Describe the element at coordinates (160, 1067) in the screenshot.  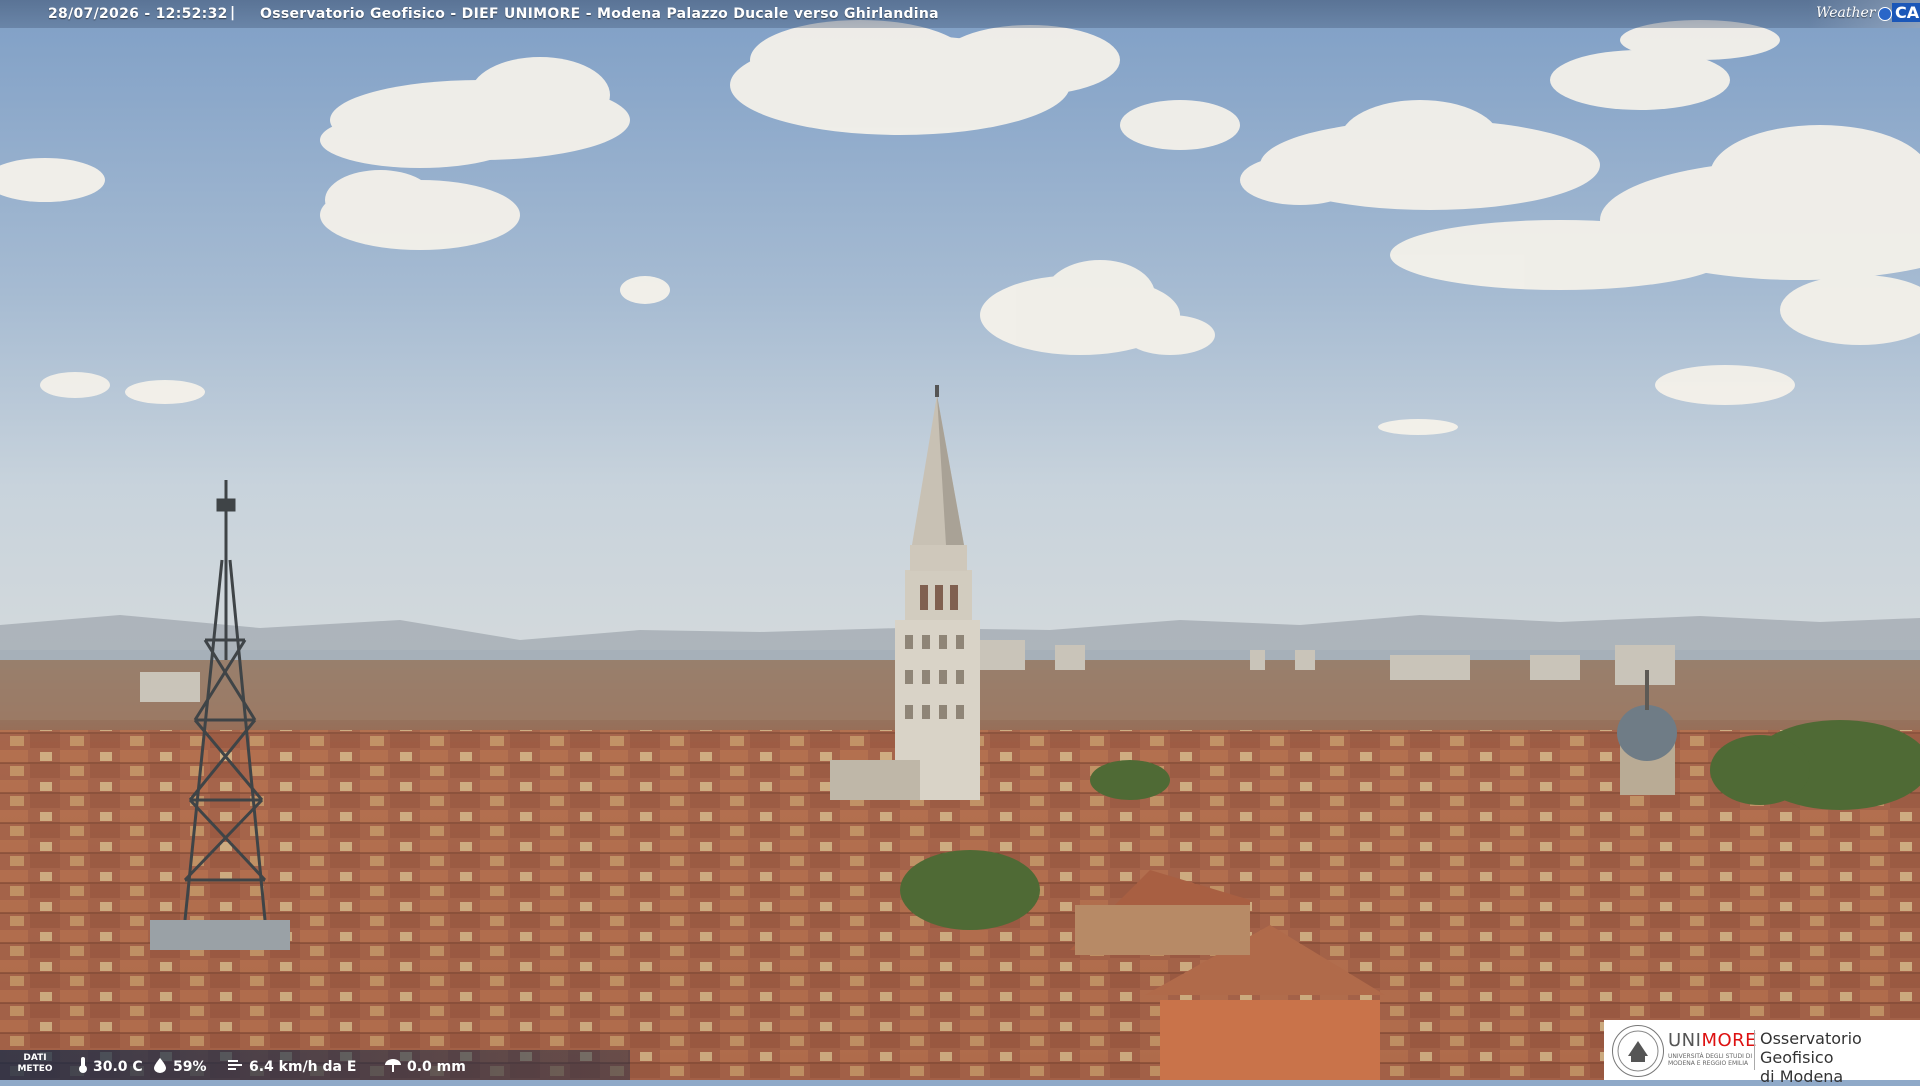
I see `humidity-drop-icon` at that location.